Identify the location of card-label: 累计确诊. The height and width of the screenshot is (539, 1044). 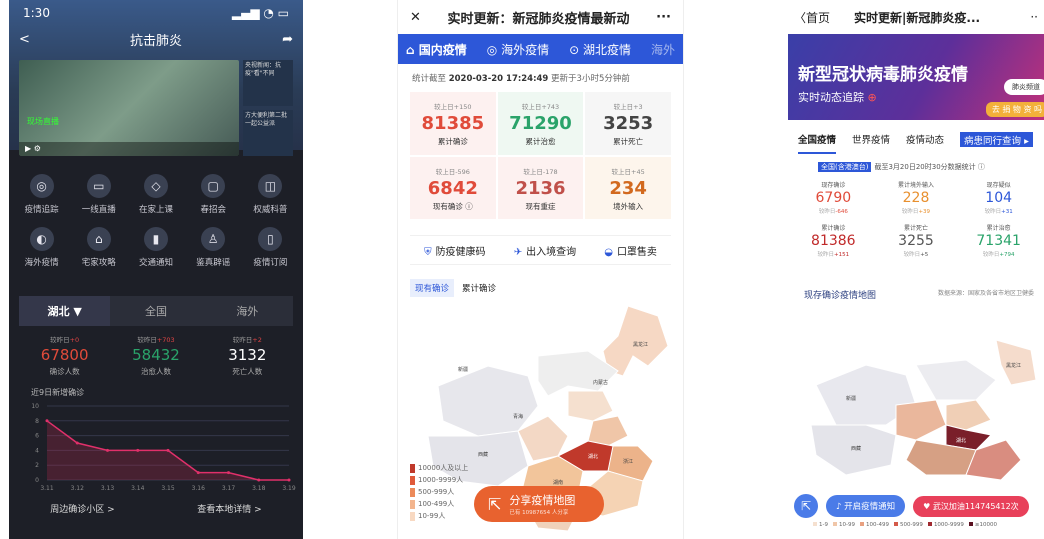
(452, 141).